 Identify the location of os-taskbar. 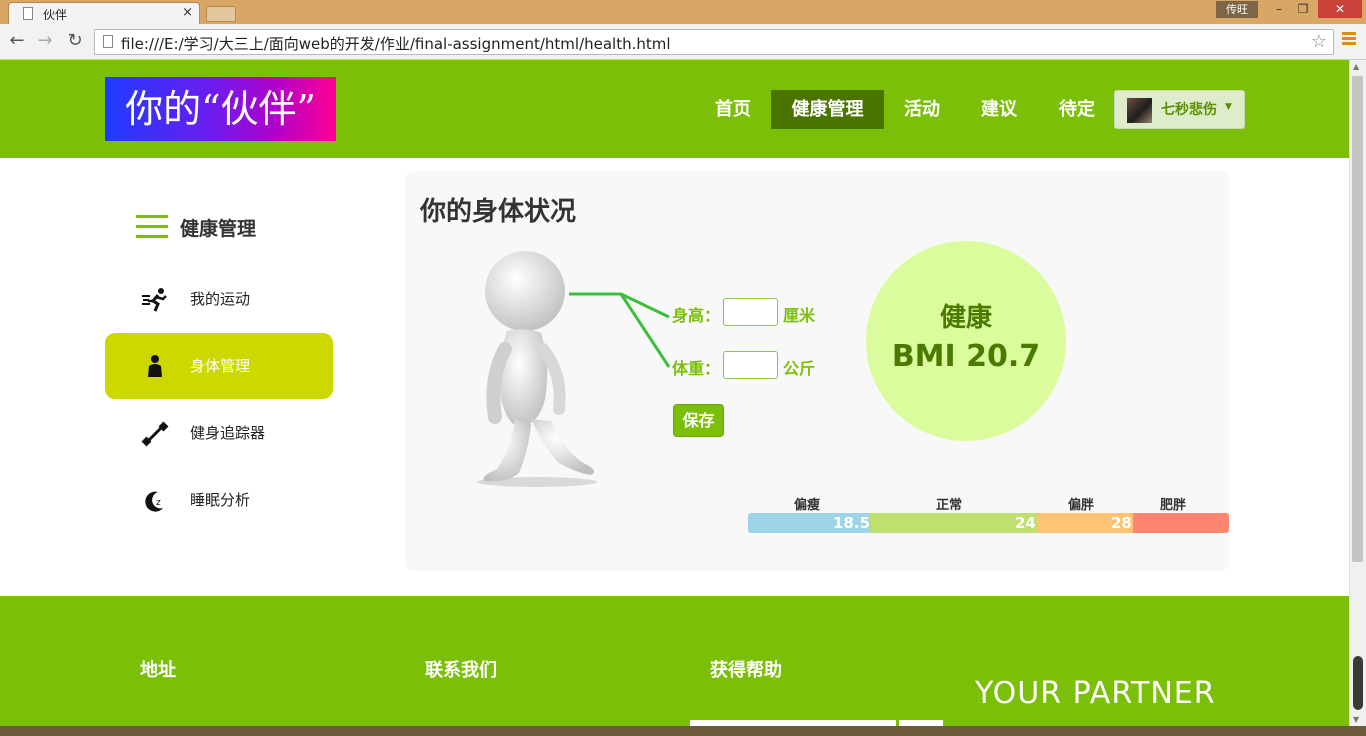
(683, 731).